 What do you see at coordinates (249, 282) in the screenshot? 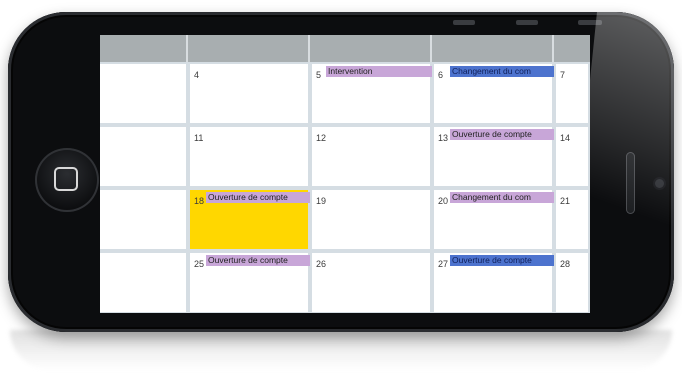
I see `day-cell: 25 Ouverture de compte` at bounding box center [249, 282].